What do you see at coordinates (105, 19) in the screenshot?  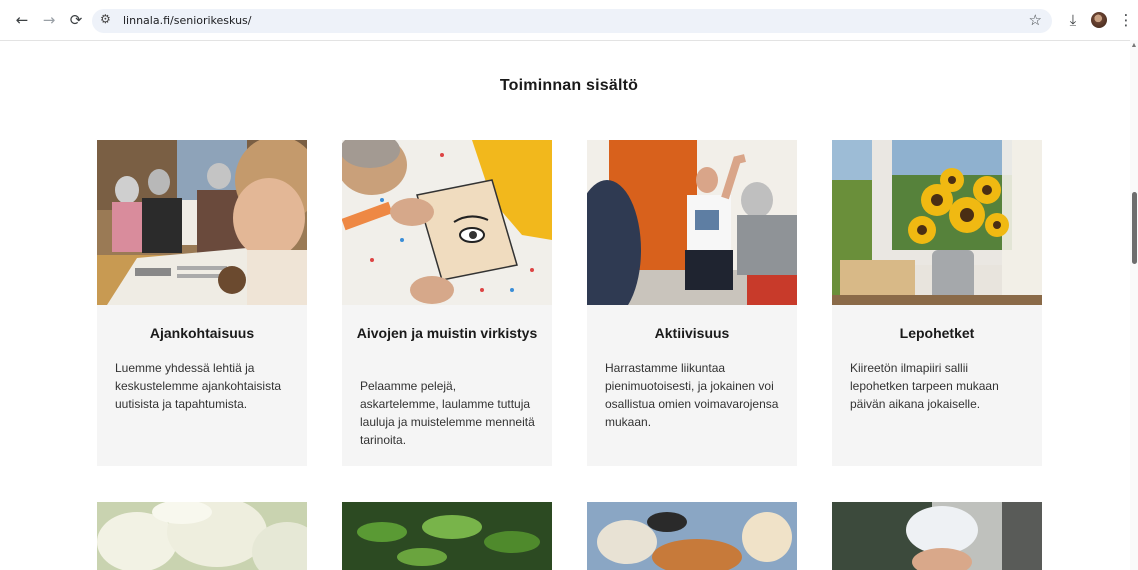 I see `site-info-icon: ⚙` at bounding box center [105, 19].